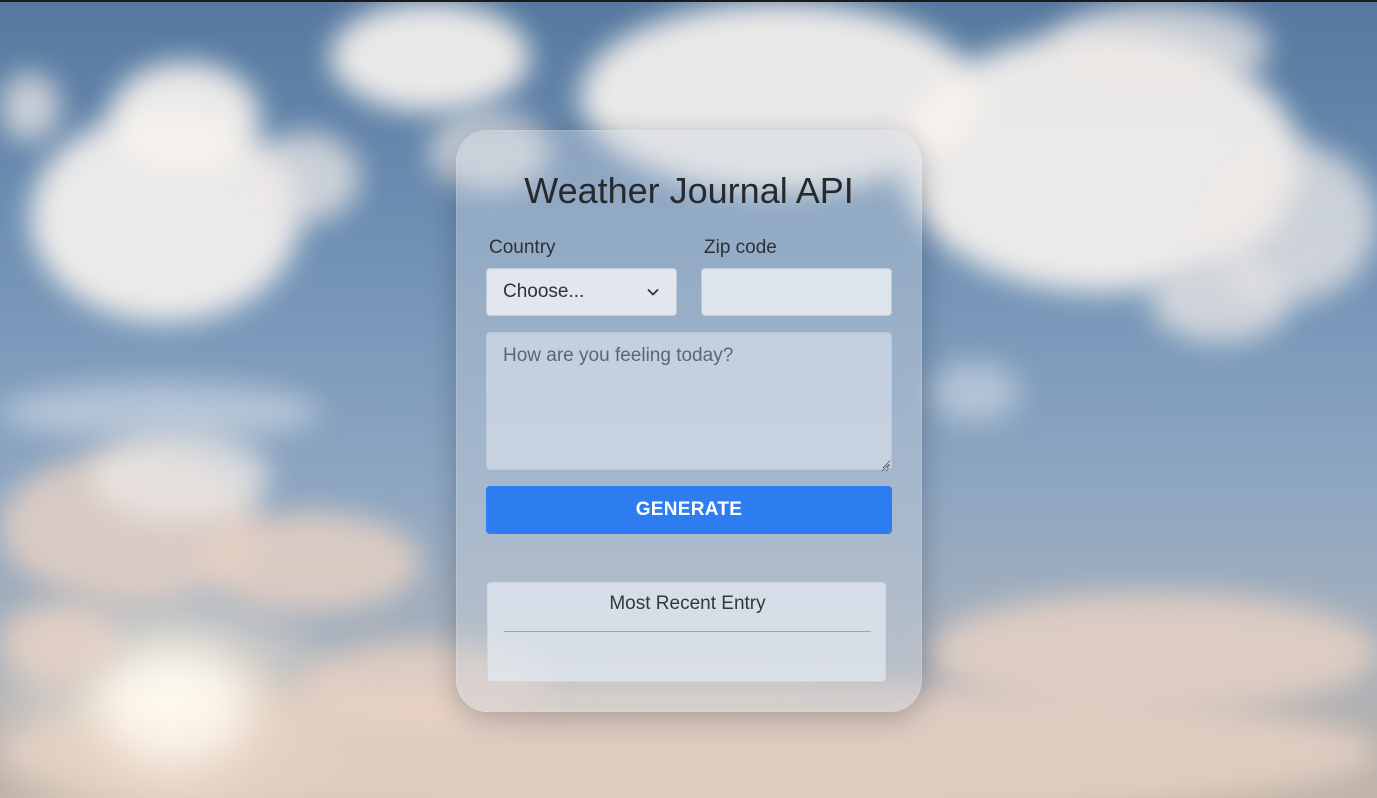  I want to click on chevron-down-icon, so click(653, 292).